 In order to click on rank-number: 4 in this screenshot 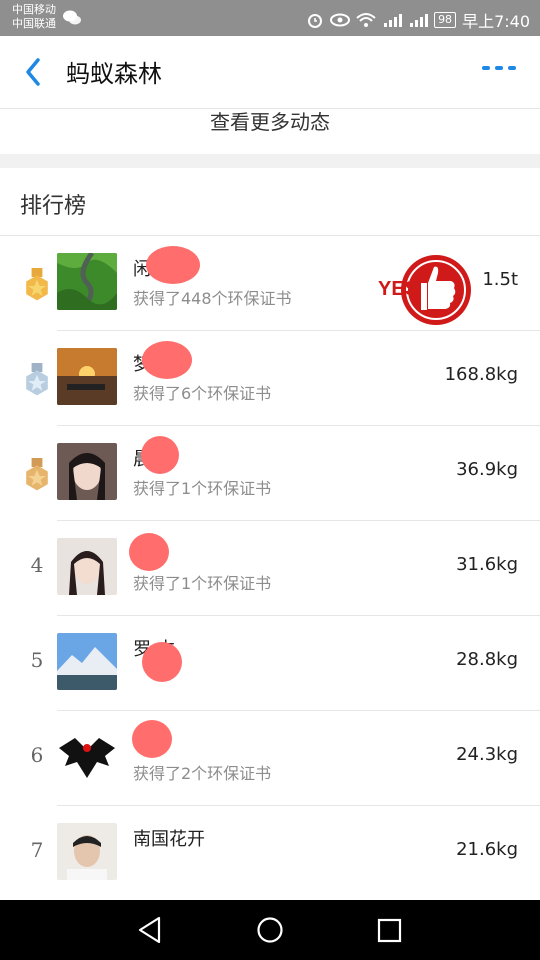, I will do `click(37, 565)`.